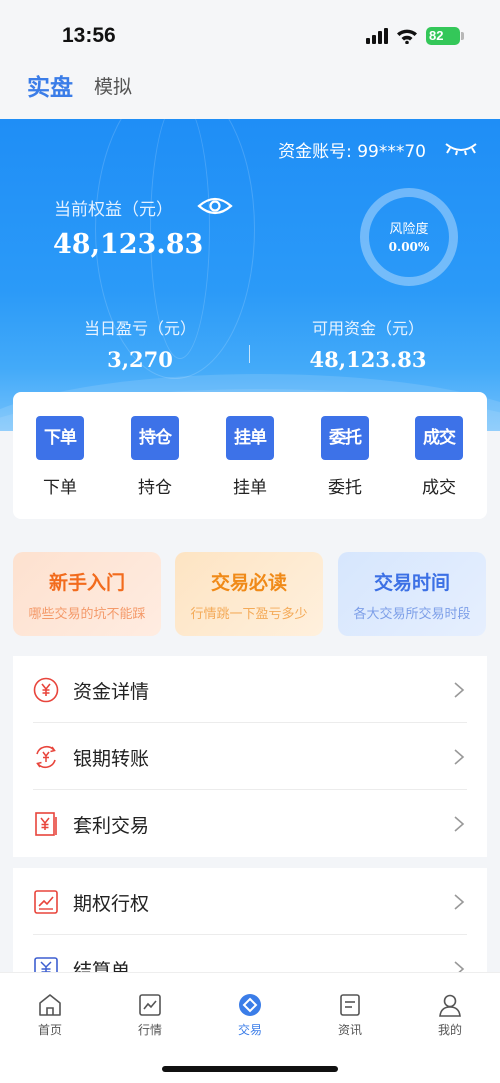 The width and height of the screenshot is (500, 1083). What do you see at coordinates (411, 583) in the screenshot?
I see `promo-title: 交易时间` at bounding box center [411, 583].